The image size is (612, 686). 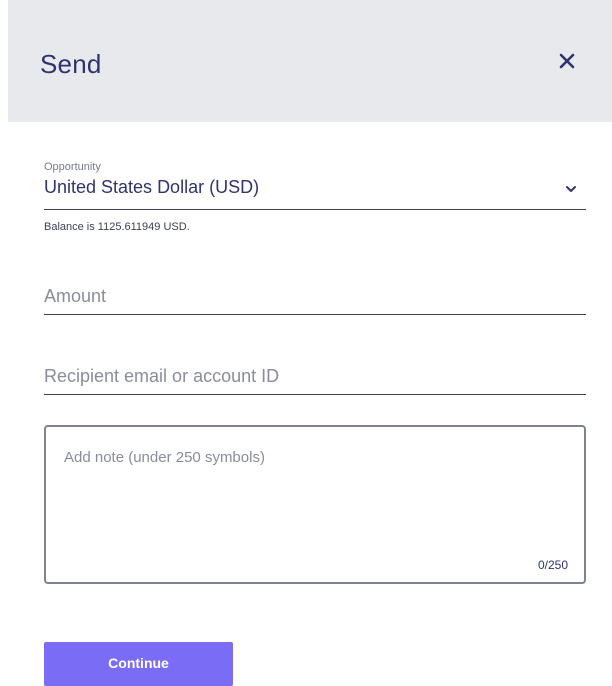 I want to click on modal-title: Send, so click(x=71, y=64).